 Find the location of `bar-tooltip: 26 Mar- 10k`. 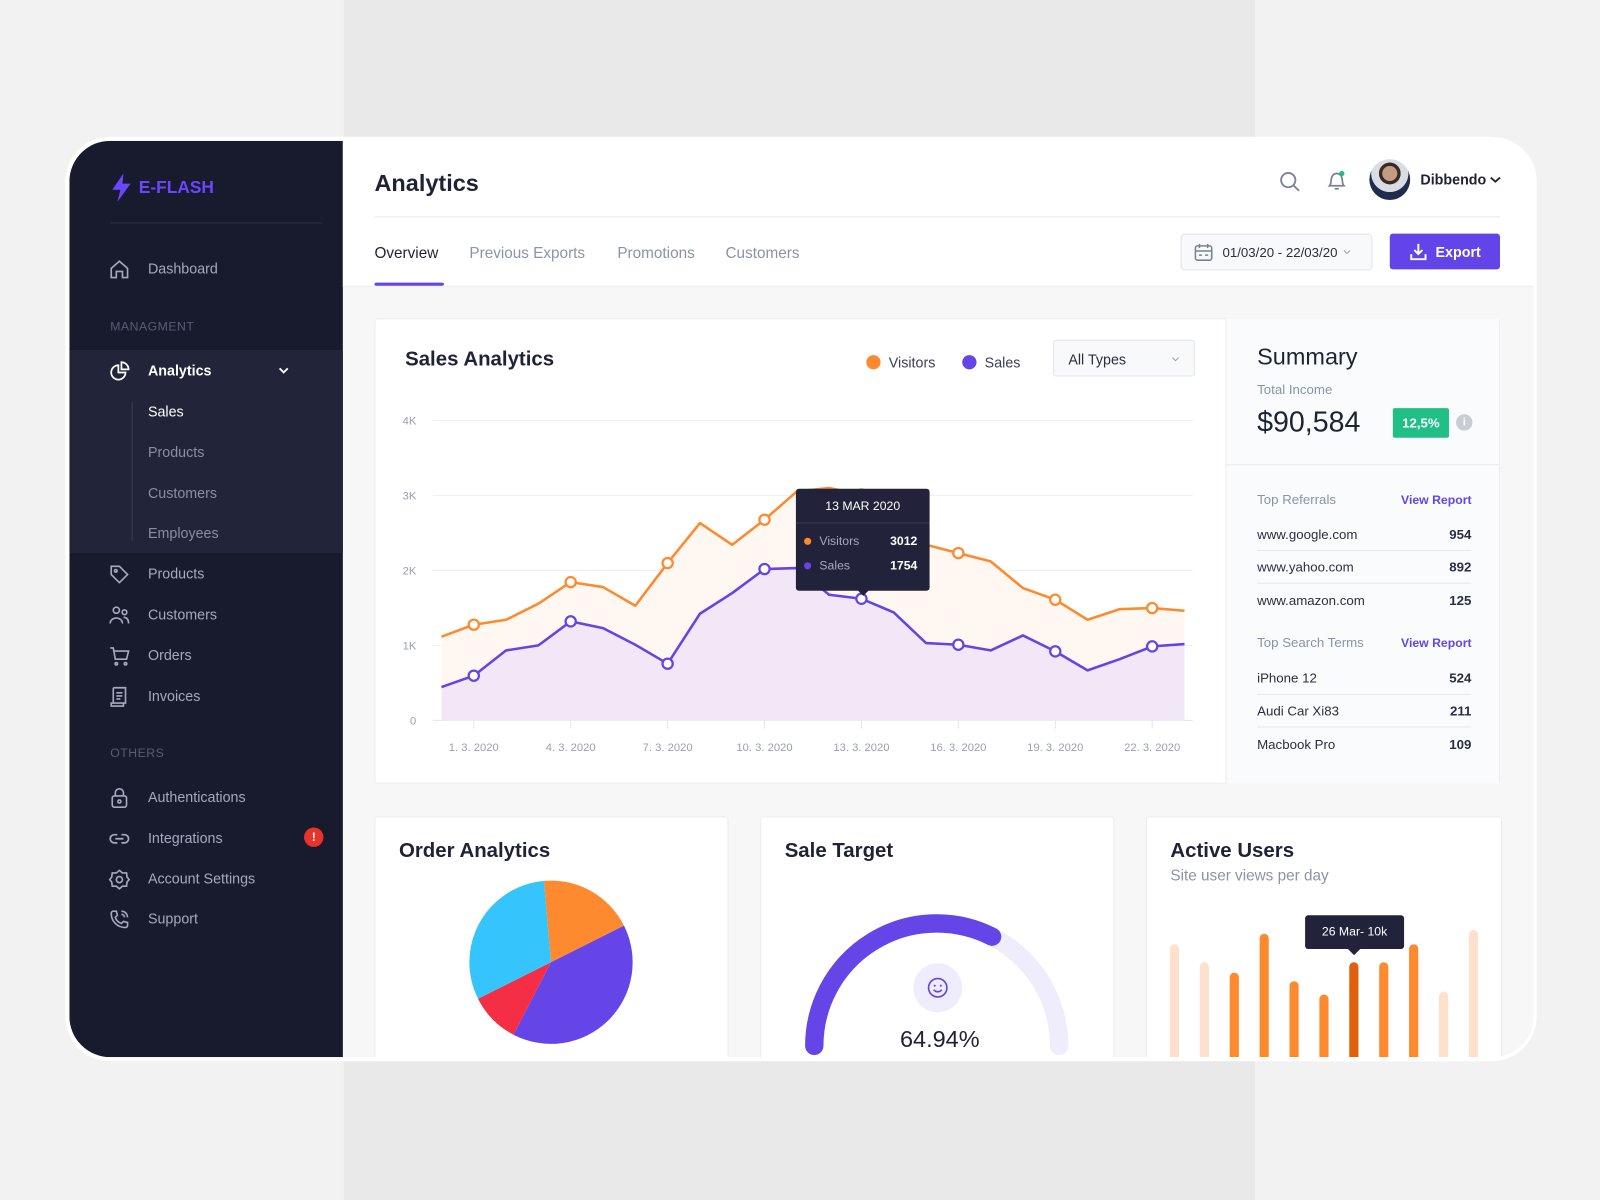

bar-tooltip: 26 Mar- 10k is located at coordinates (1355, 935).